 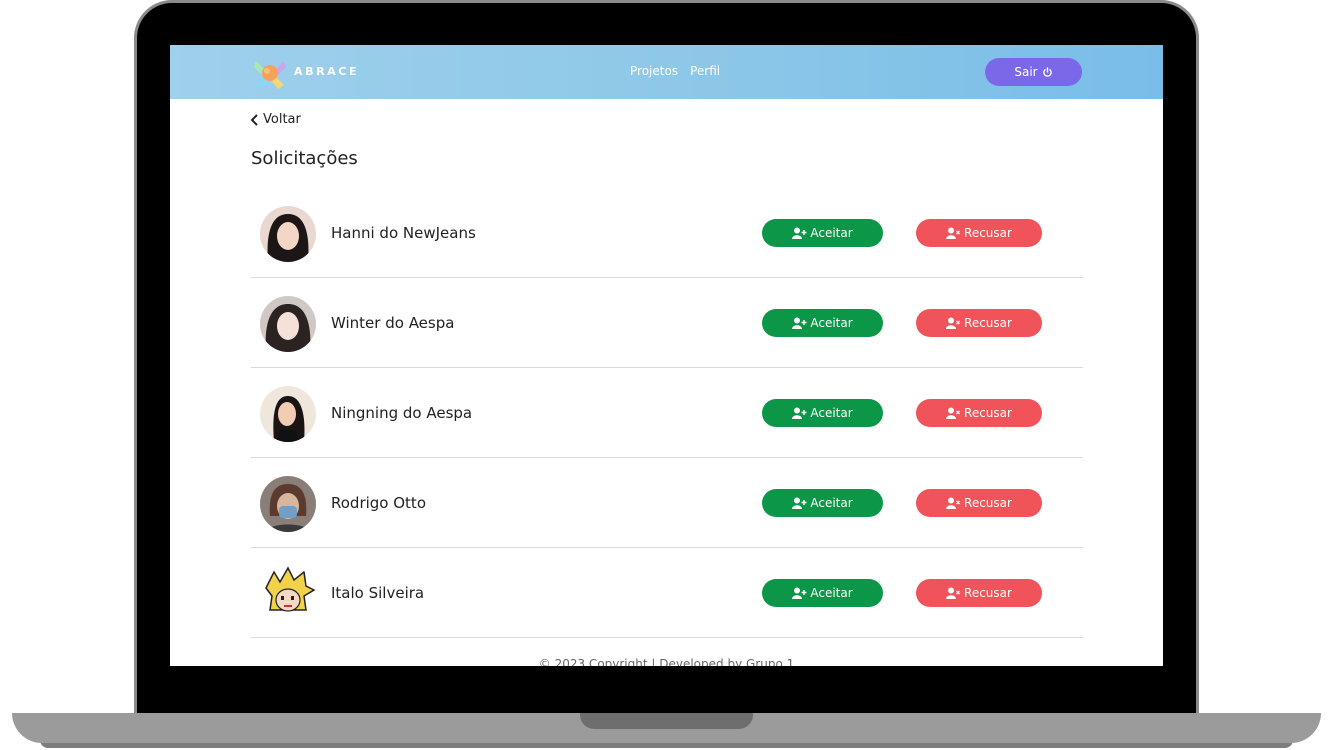 I want to click on power-icon, so click(x=1047, y=71).